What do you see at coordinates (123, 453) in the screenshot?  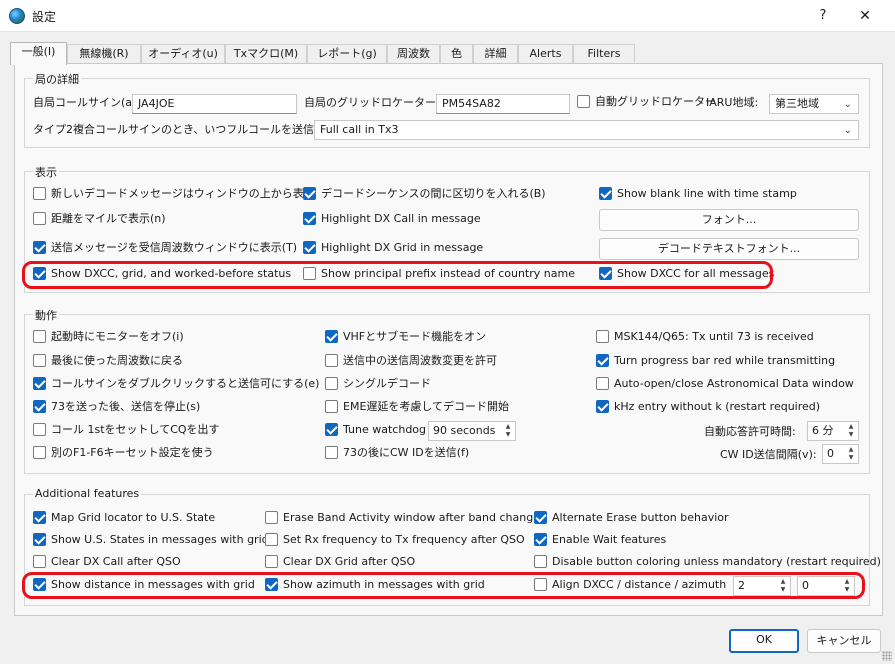 I see `behavior-checkbox-14: 別のF1-F6キーセット設定を使う` at bounding box center [123, 453].